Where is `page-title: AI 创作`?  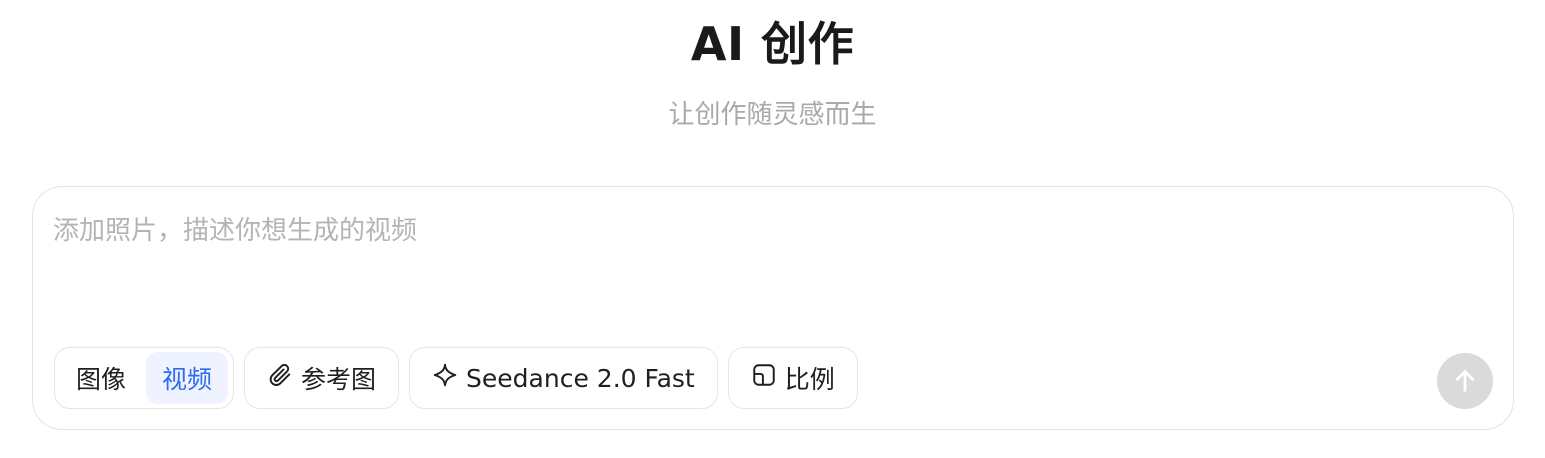 page-title: AI 创作 is located at coordinates (772, 44).